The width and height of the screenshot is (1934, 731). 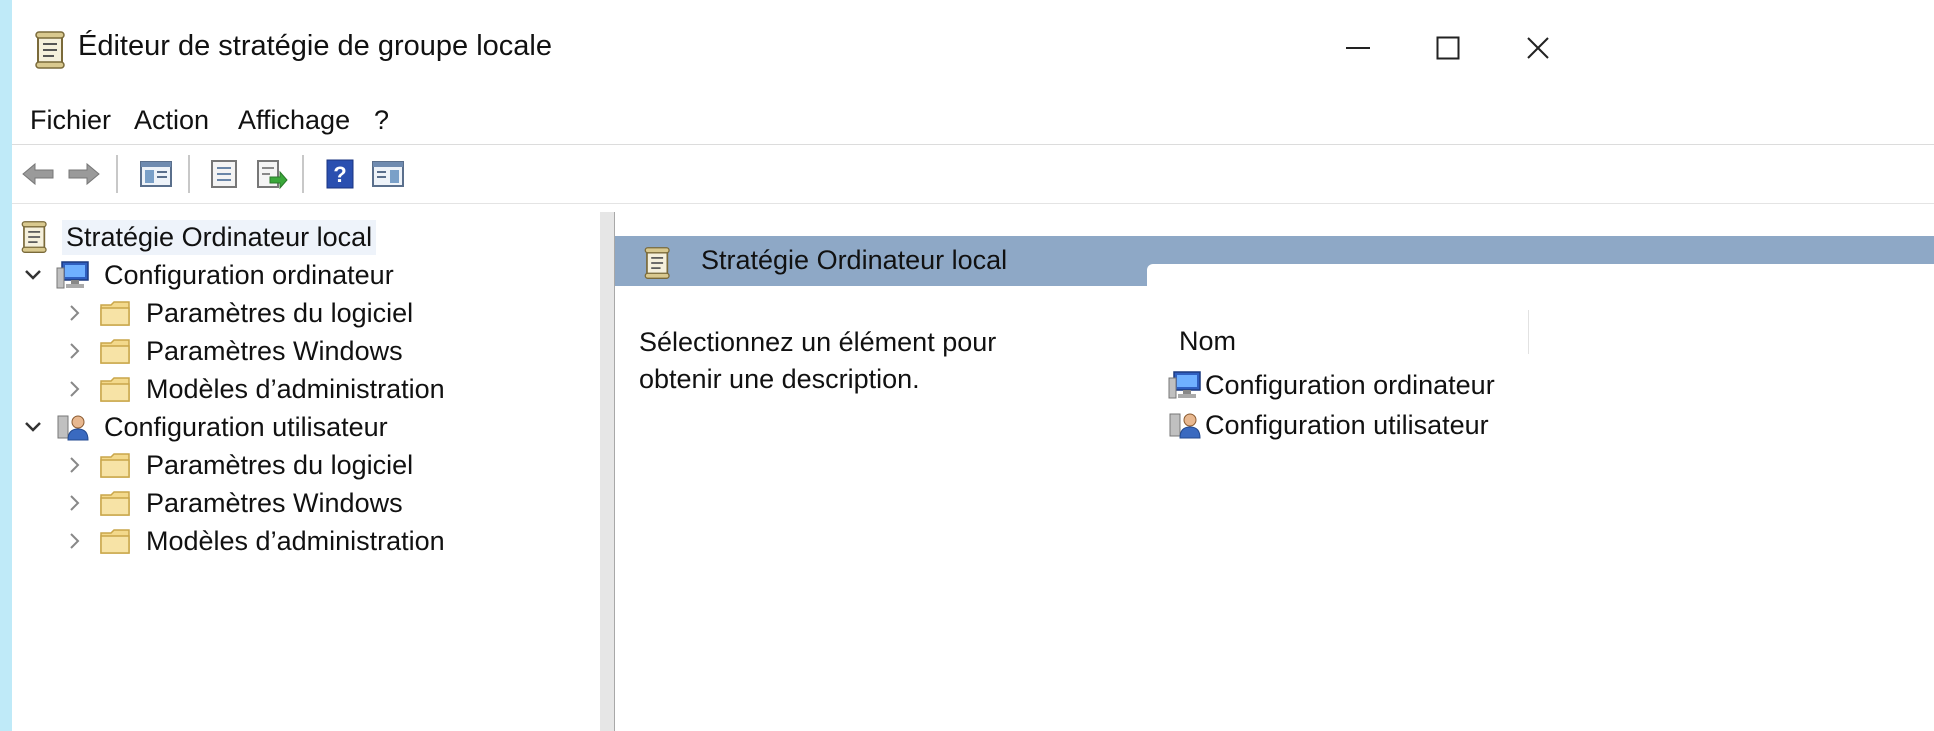 What do you see at coordinates (854, 260) in the screenshot?
I see `details-header-title: Stratégie Ordinateur local` at bounding box center [854, 260].